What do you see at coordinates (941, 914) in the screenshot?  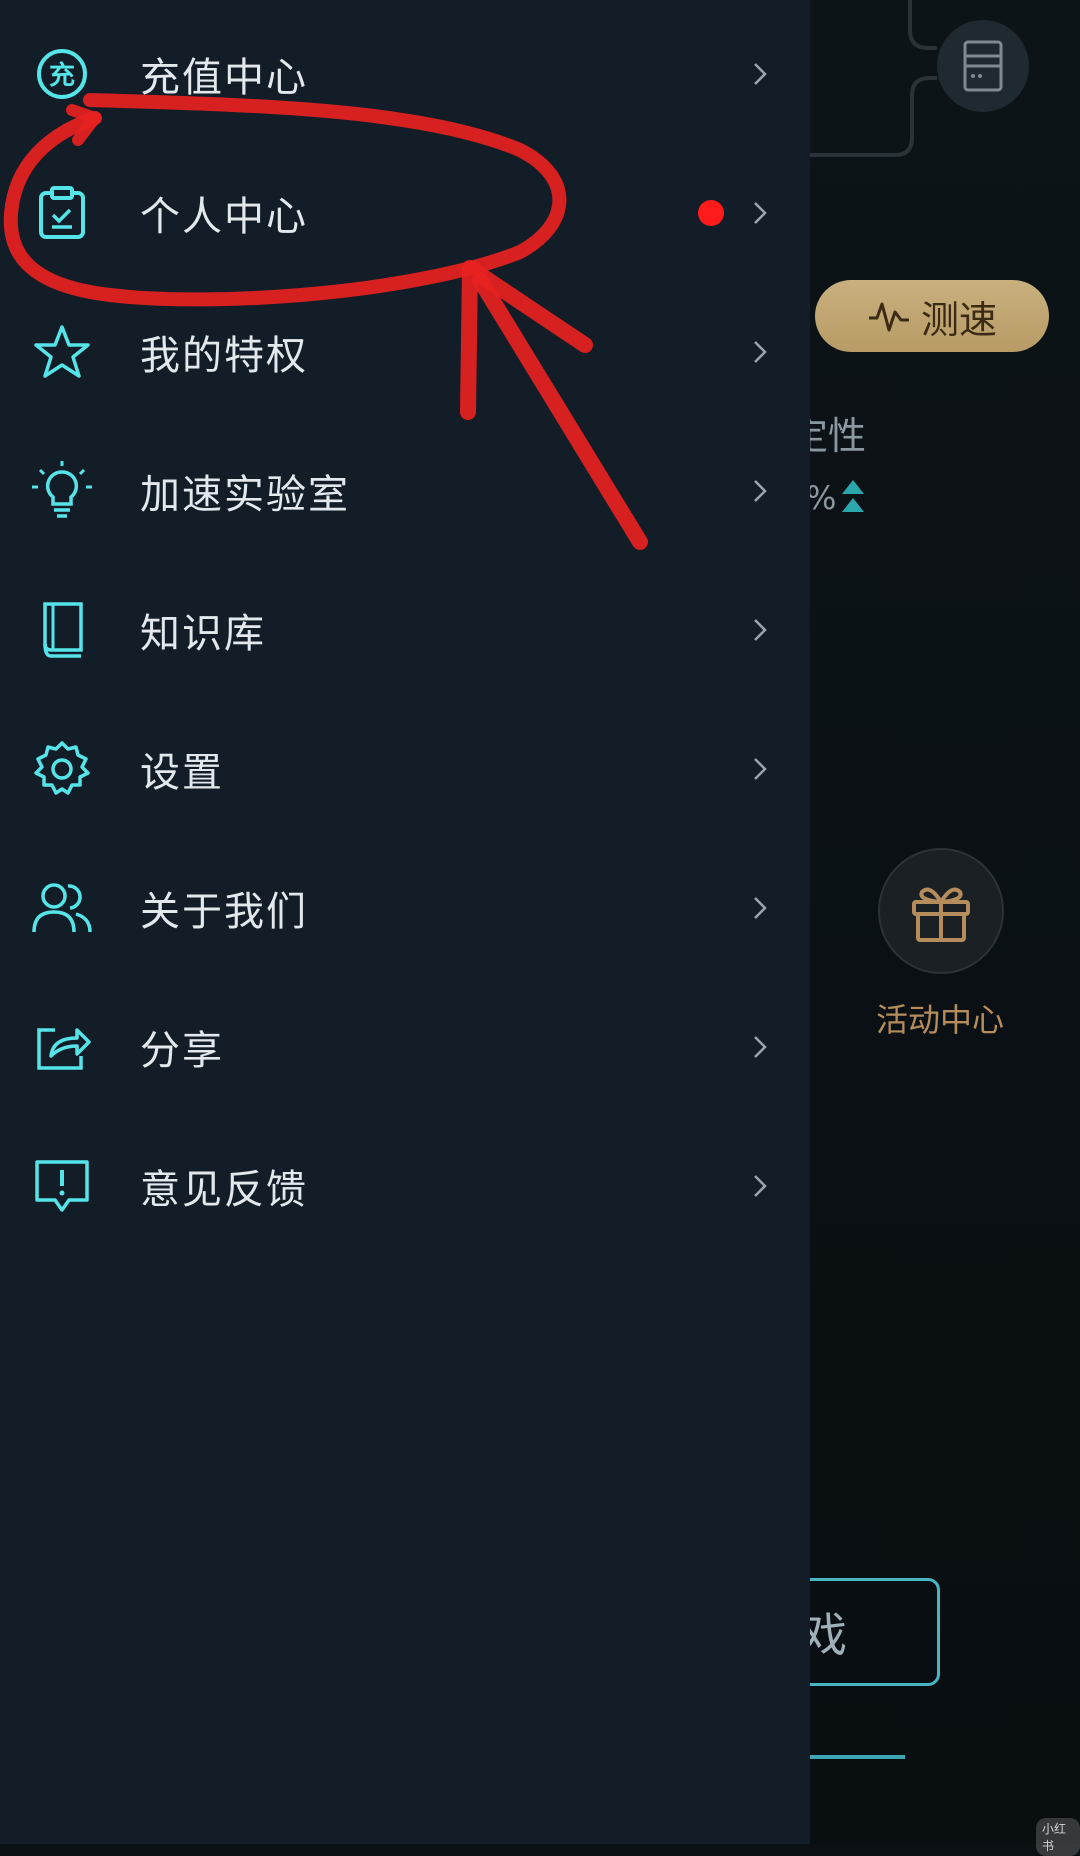 I see `gift-icon` at bounding box center [941, 914].